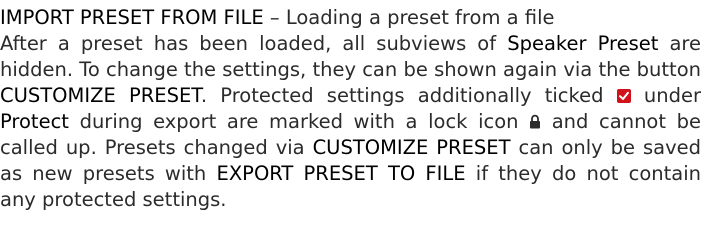 This screenshot has height=241, width=707. I want to click on text-run: and cannot be, so click(621, 121).